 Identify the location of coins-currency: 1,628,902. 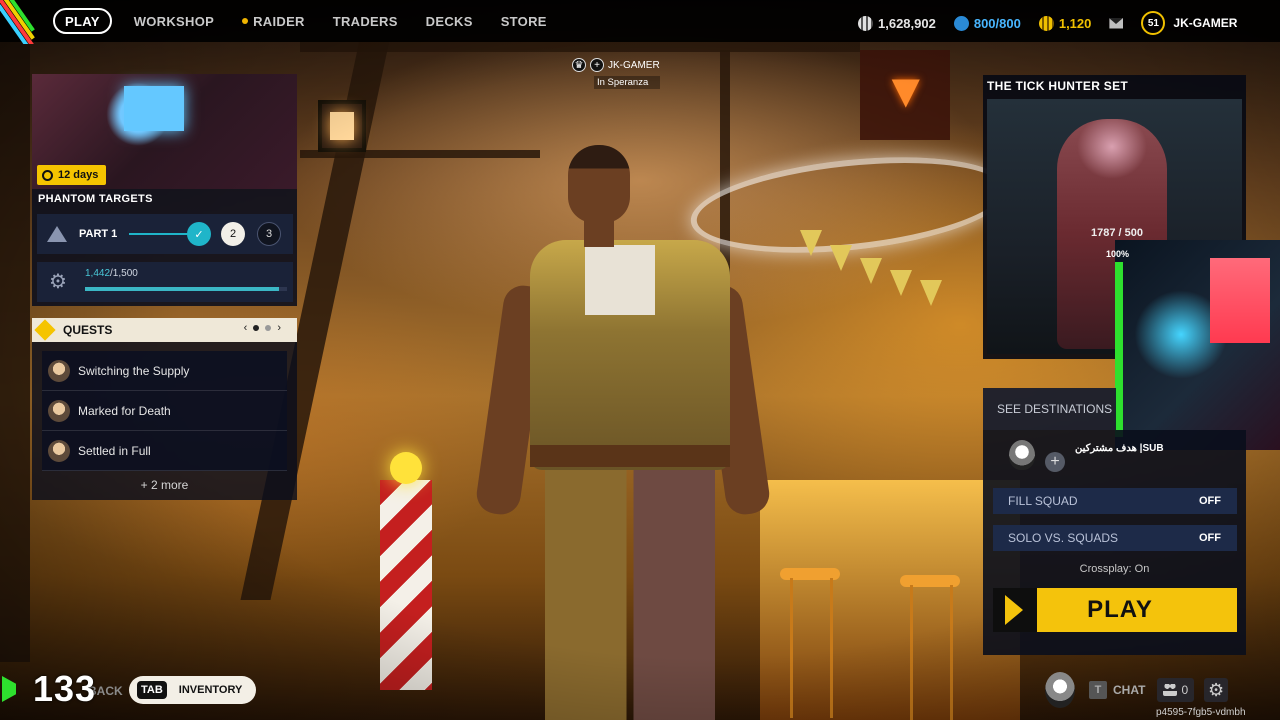
(897, 23).